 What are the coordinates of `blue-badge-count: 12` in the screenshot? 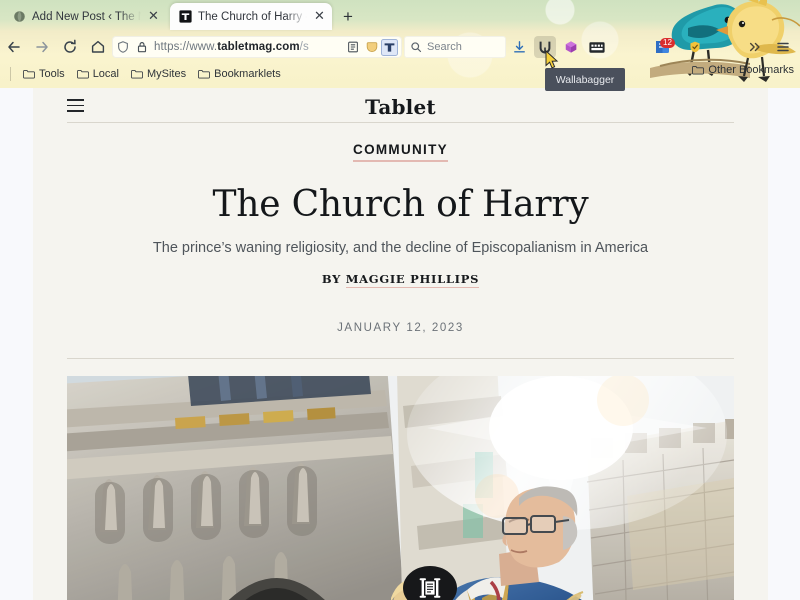 It's located at (667, 43).